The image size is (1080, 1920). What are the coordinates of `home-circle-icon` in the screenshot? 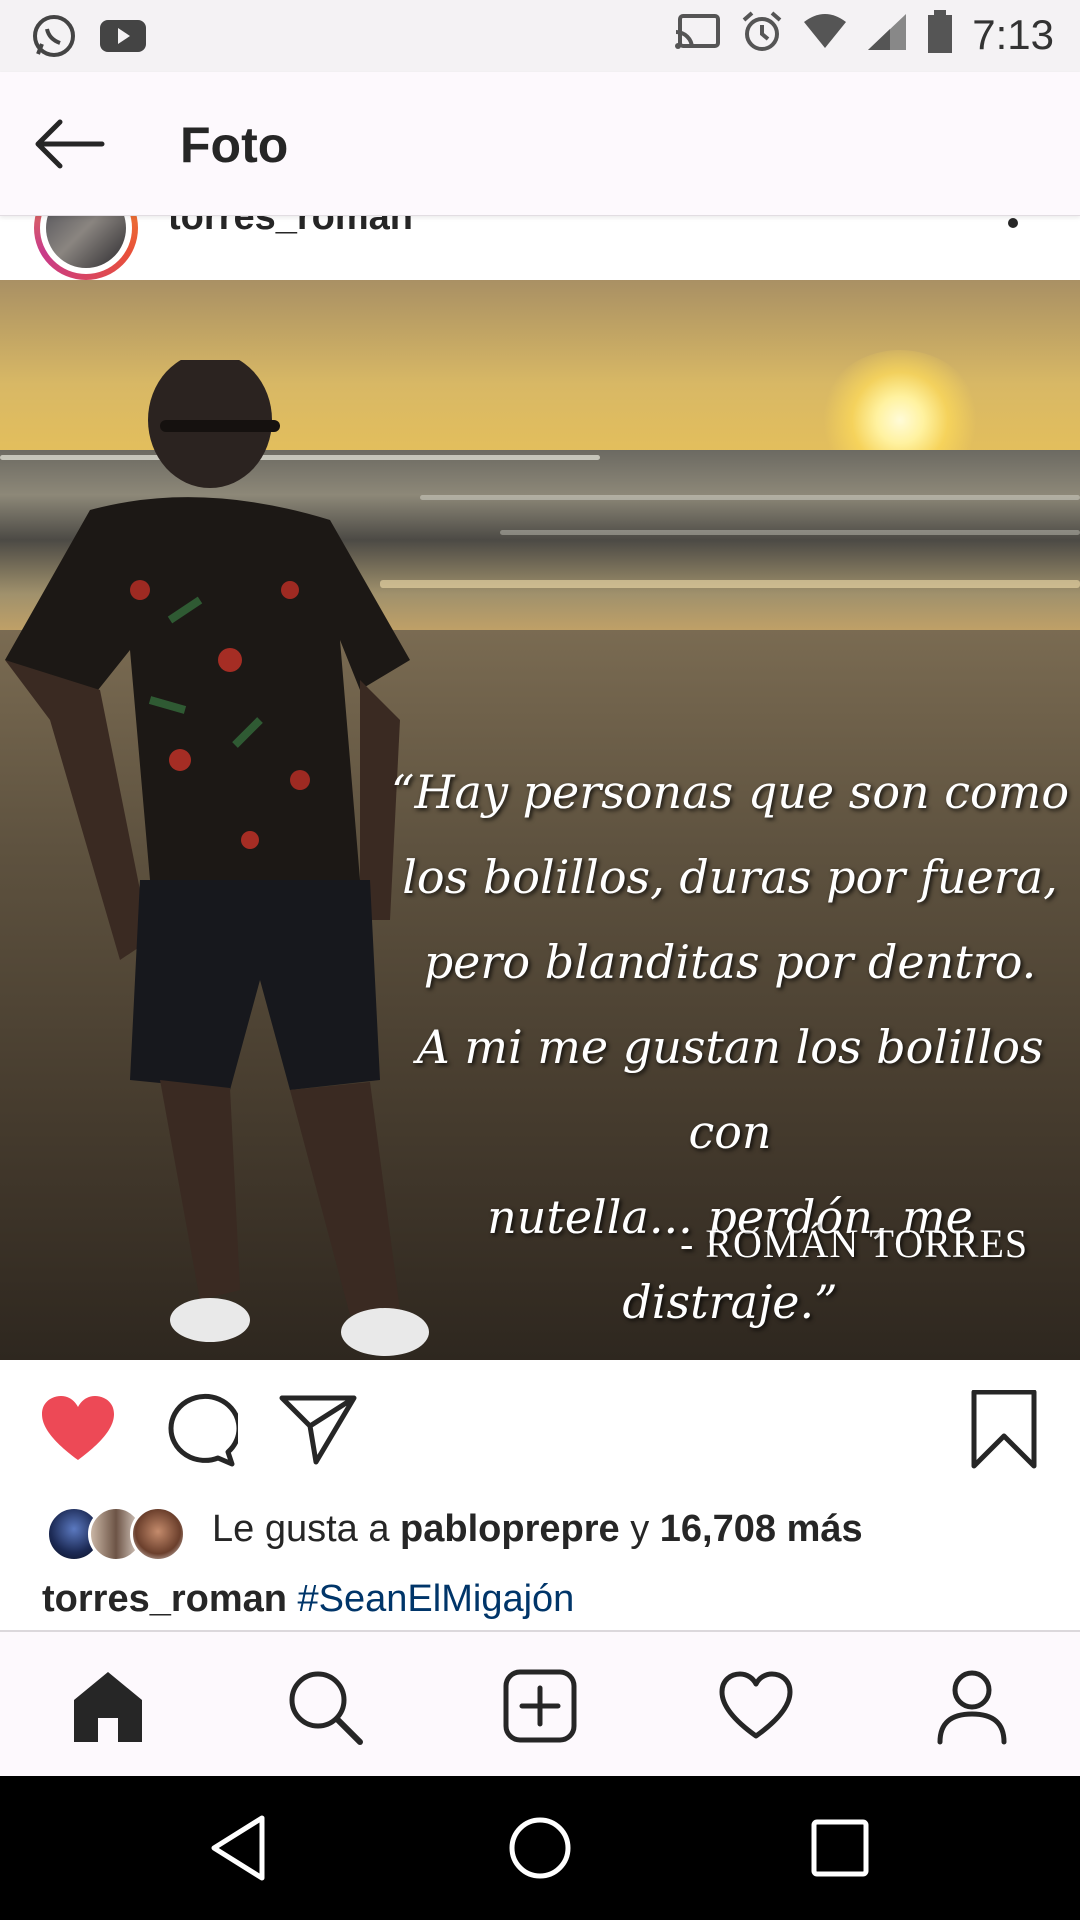 It's located at (540, 1848).